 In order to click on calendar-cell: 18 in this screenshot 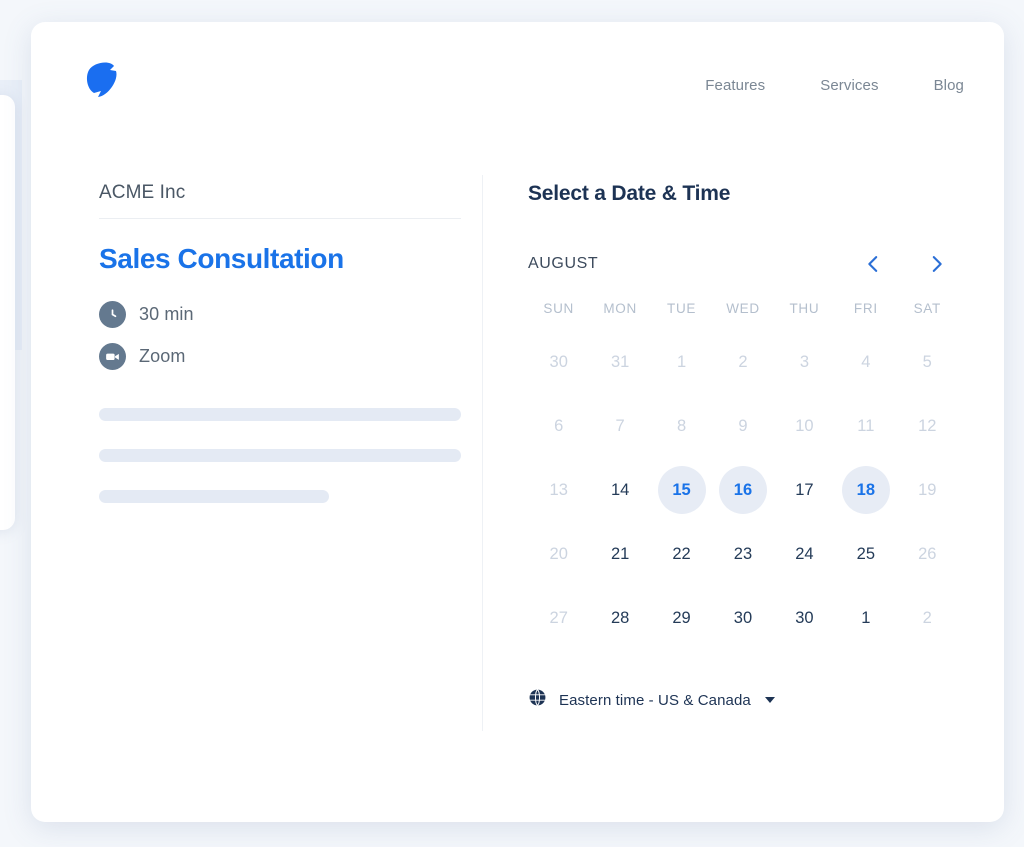, I will do `click(865, 490)`.